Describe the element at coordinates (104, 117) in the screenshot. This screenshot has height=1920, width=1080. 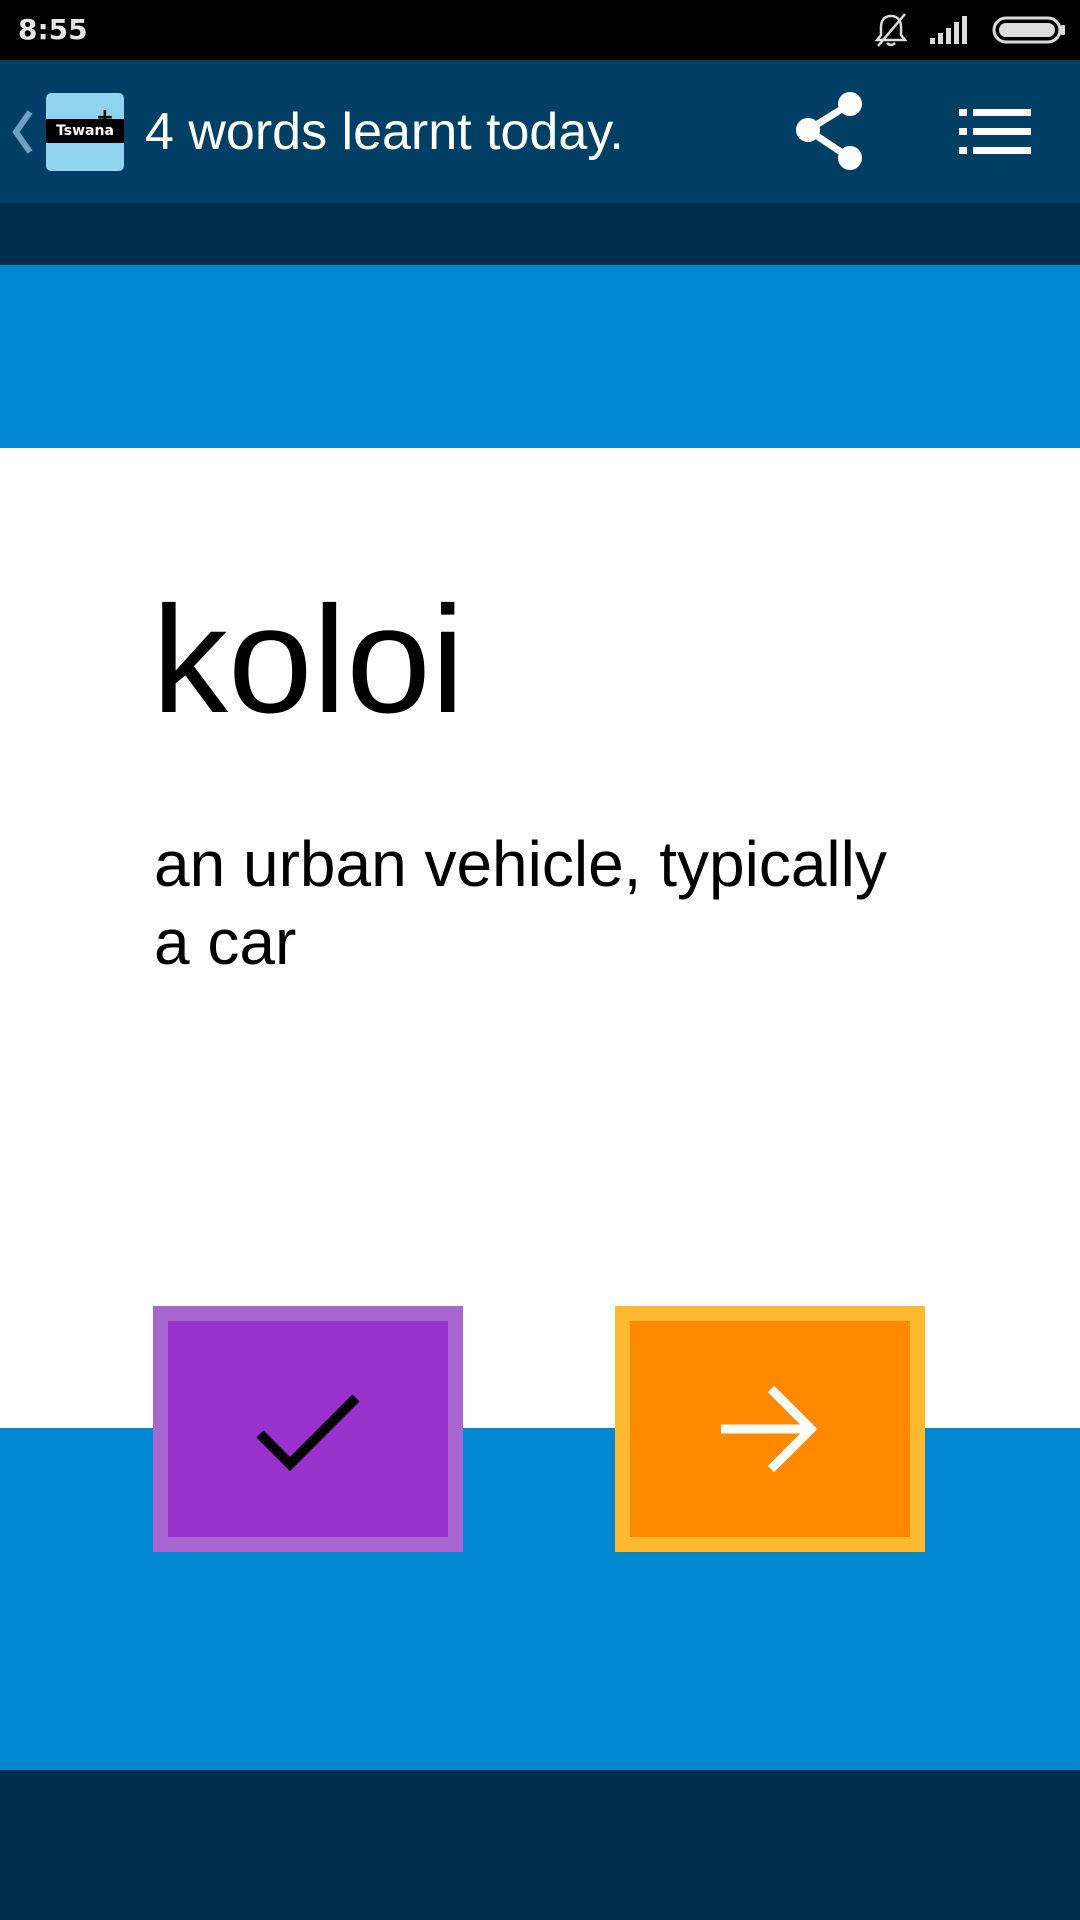
I see `logo-plus-icon: +` at that location.